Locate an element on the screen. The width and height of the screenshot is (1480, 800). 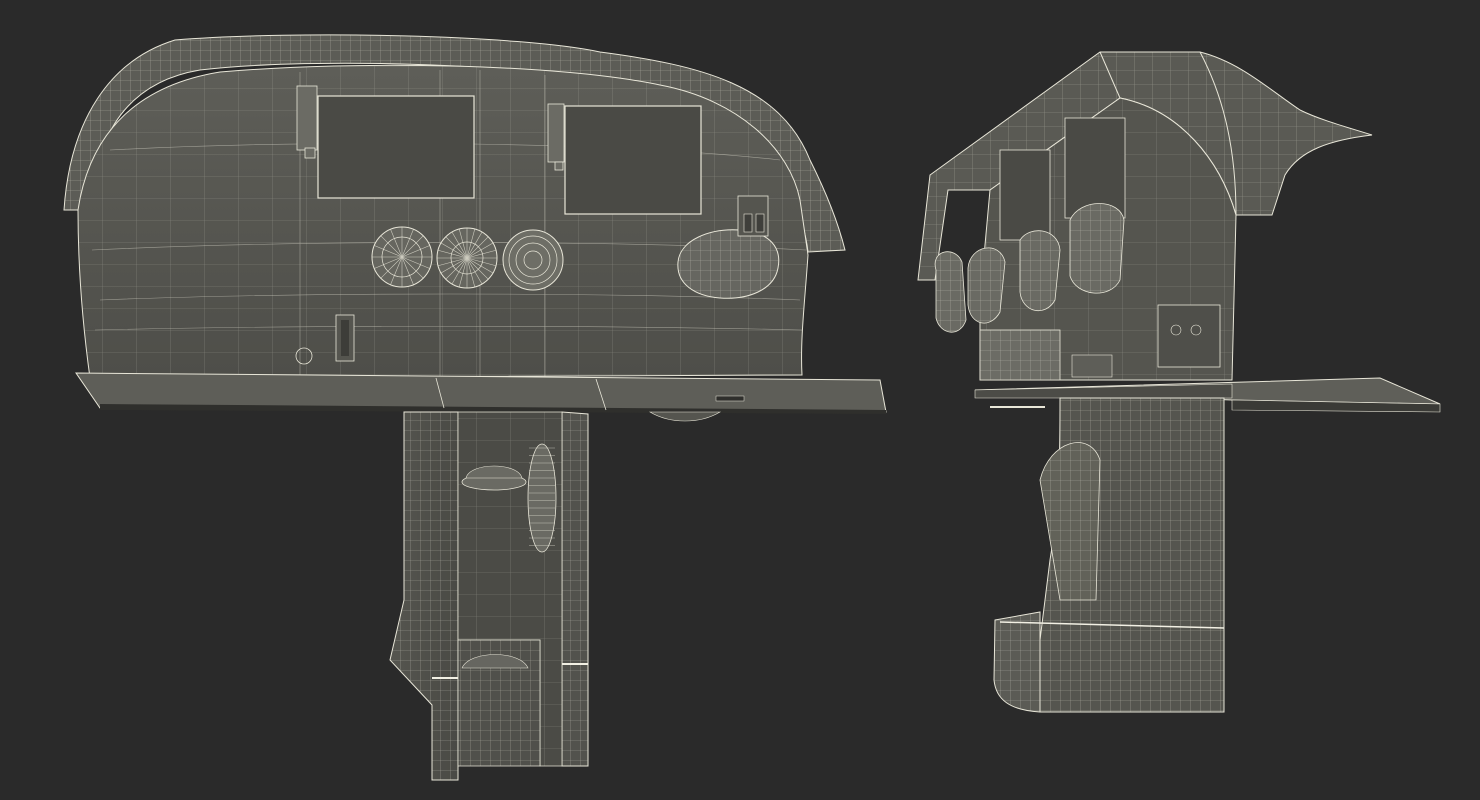
side-pedestal is located at coordinates (1109, 555).